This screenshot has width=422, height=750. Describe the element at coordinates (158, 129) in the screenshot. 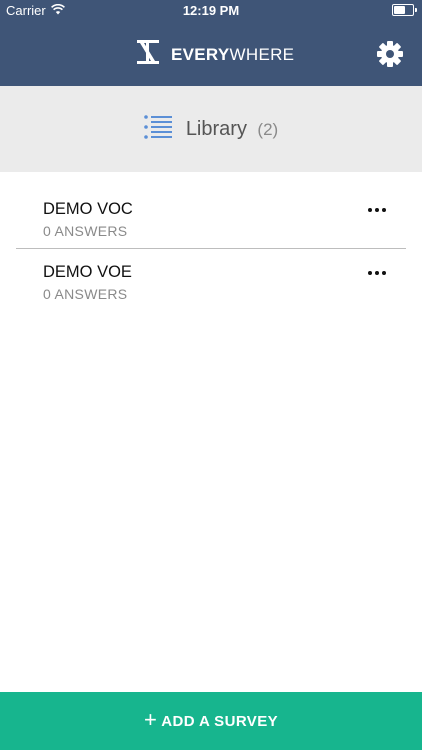

I see `list-icon` at that location.